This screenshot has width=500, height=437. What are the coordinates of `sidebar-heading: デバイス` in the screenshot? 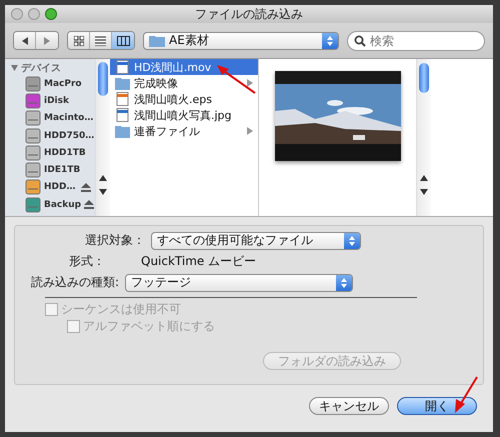 It's located at (41, 68).